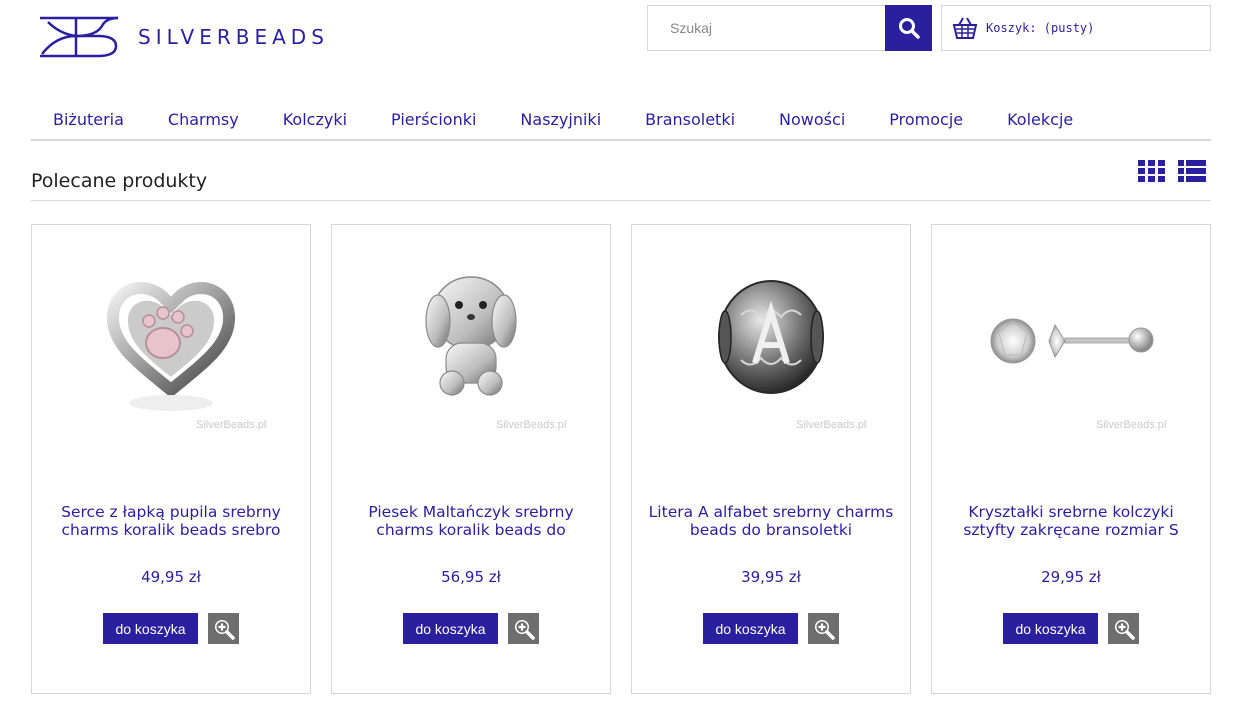  Describe the element at coordinates (621, 200) in the screenshot. I see `section-divider` at that location.